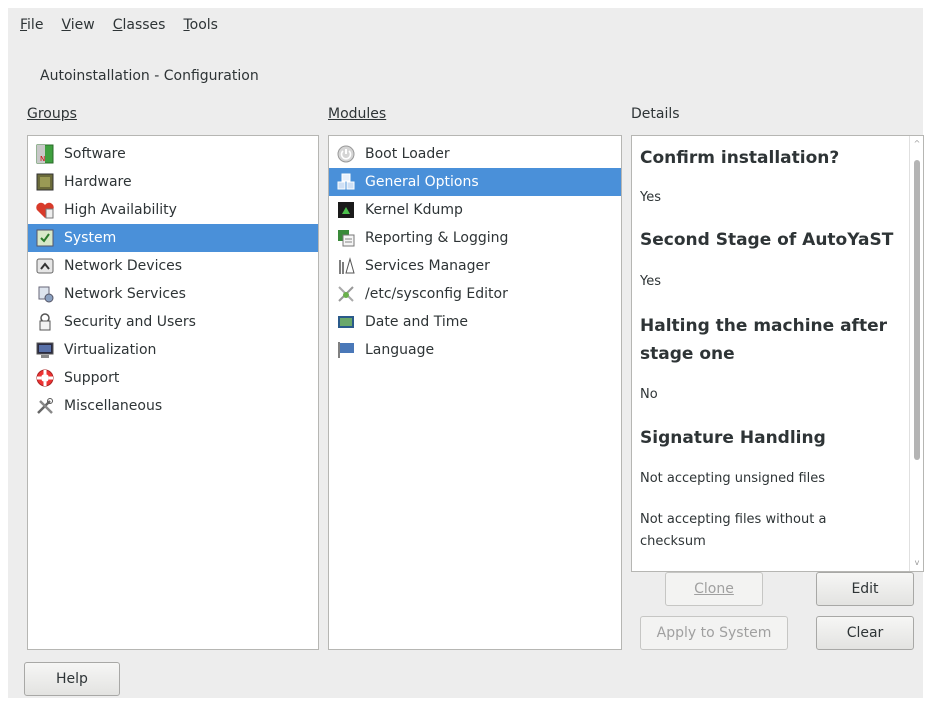  What do you see at coordinates (346, 210) in the screenshot?
I see `kdump-icon` at bounding box center [346, 210].